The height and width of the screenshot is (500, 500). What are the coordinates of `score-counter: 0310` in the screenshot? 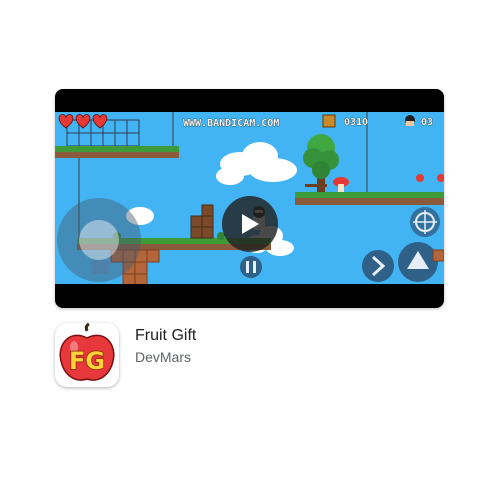 It's located at (356, 122).